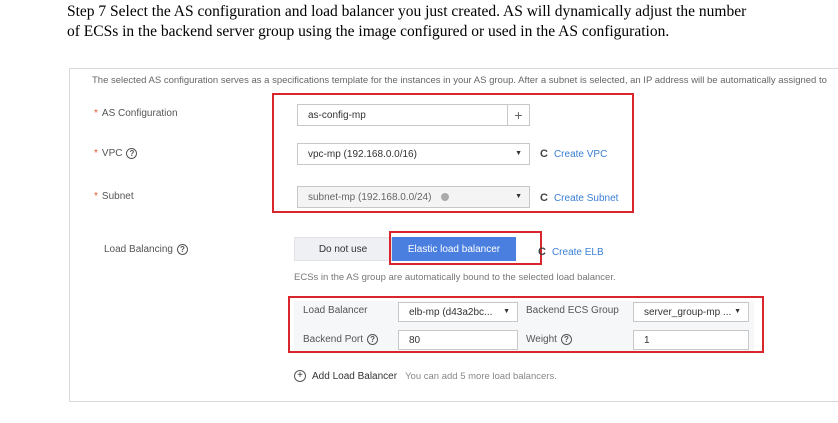 The width and height of the screenshot is (838, 423). What do you see at coordinates (413, 115) in the screenshot?
I see `as-config-input: as-config-mp +` at bounding box center [413, 115].